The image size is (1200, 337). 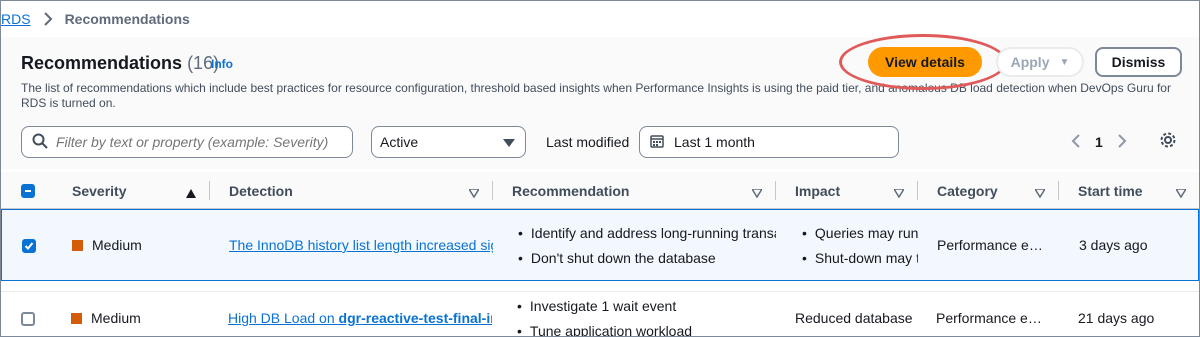 What do you see at coordinates (399, 142) in the screenshot?
I see `status-select-value: Active` at bounding box center [399, 142].